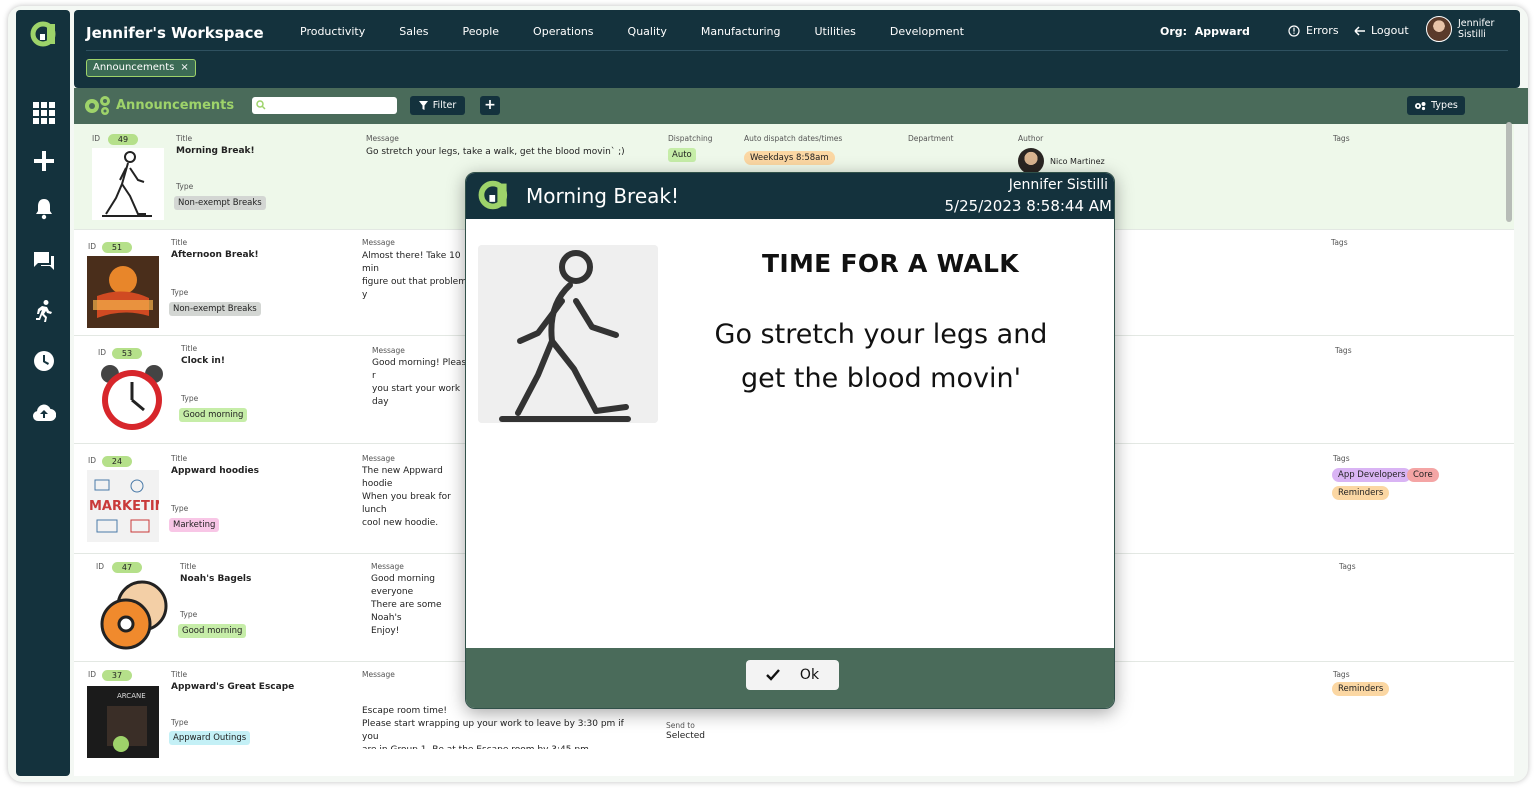 The height and width of the screenshot is (790, 1536). What do you see at coordinates (44, 361) in the screenshot?
I see `clock-icon` at bounding box center [44, 361].